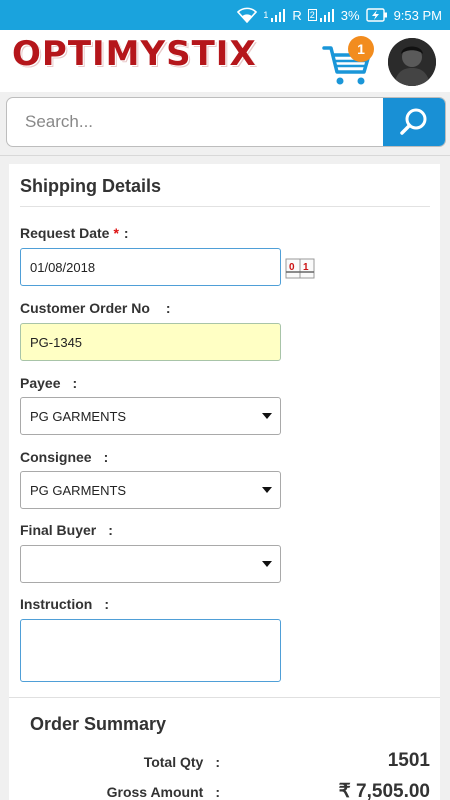  I want to click on search-bar, so click(226, 122).